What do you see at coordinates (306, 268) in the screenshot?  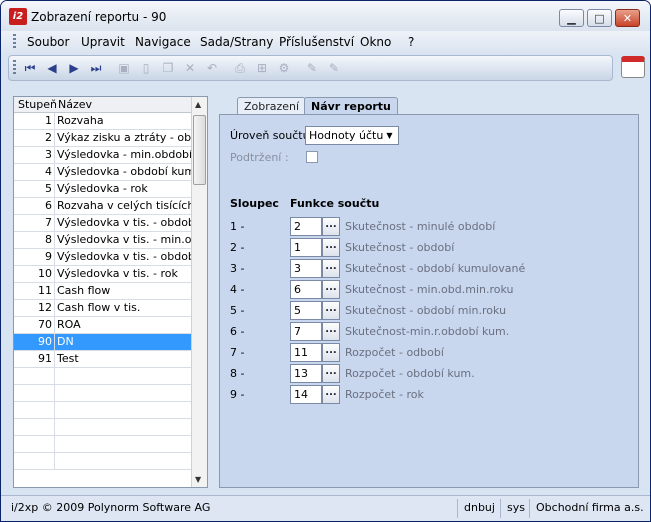 I see `function-input: 3` at bounding box center [306, 268].